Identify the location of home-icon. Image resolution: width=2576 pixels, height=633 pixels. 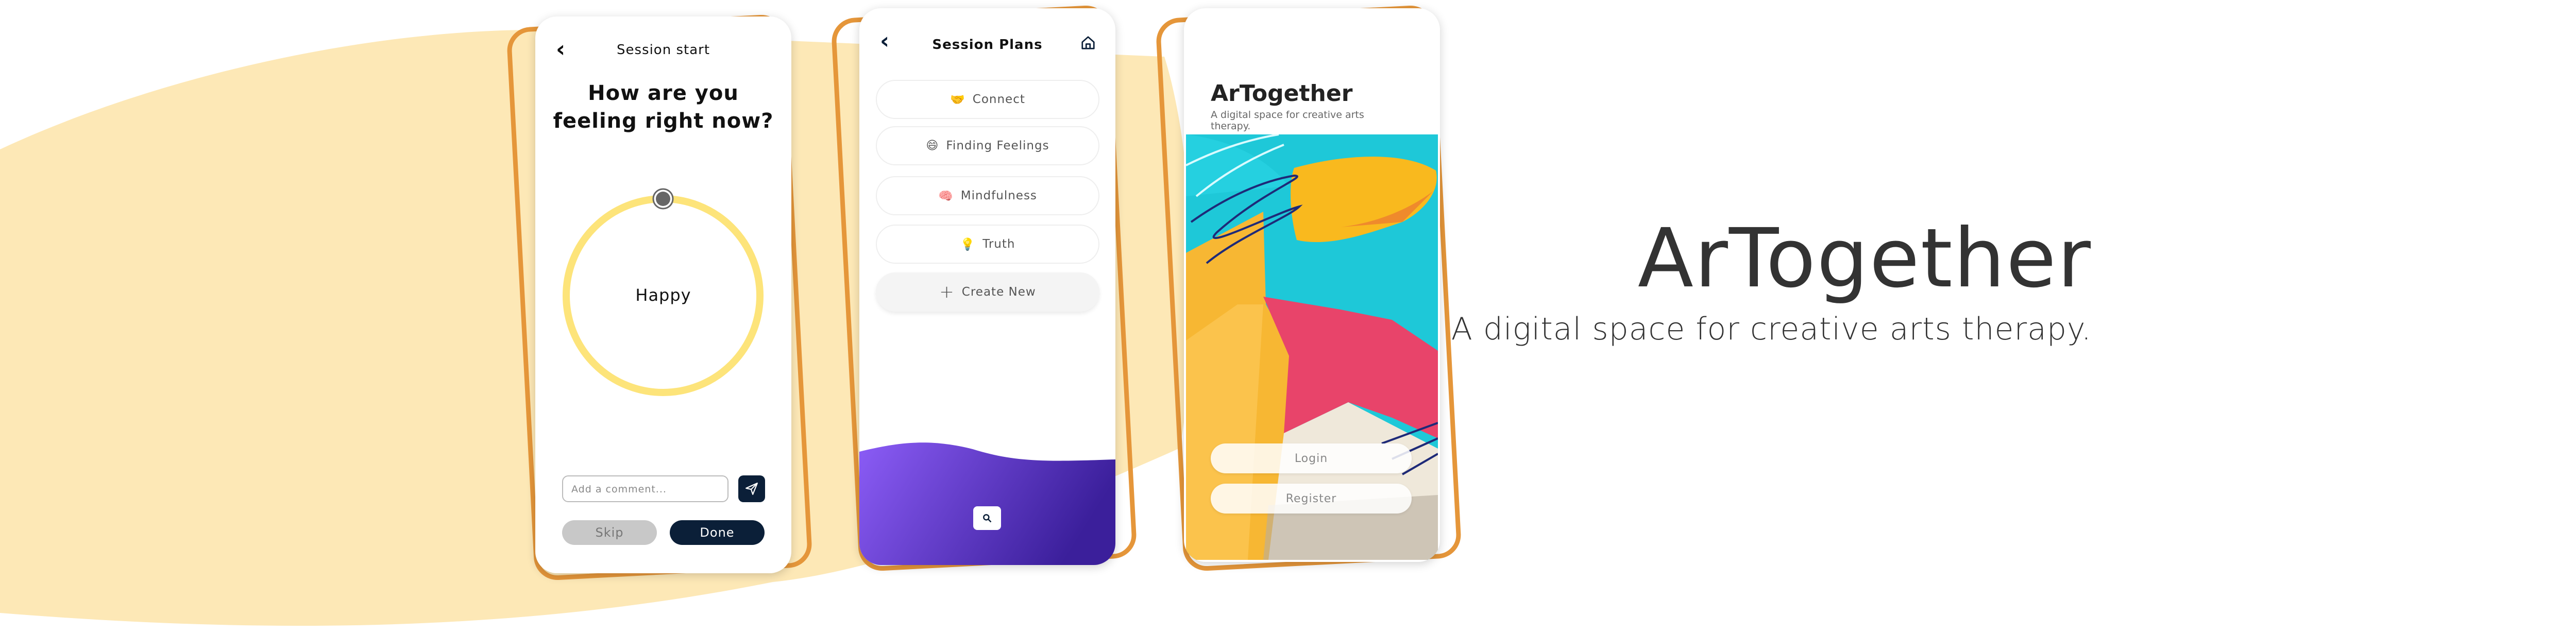
(1088, 42).